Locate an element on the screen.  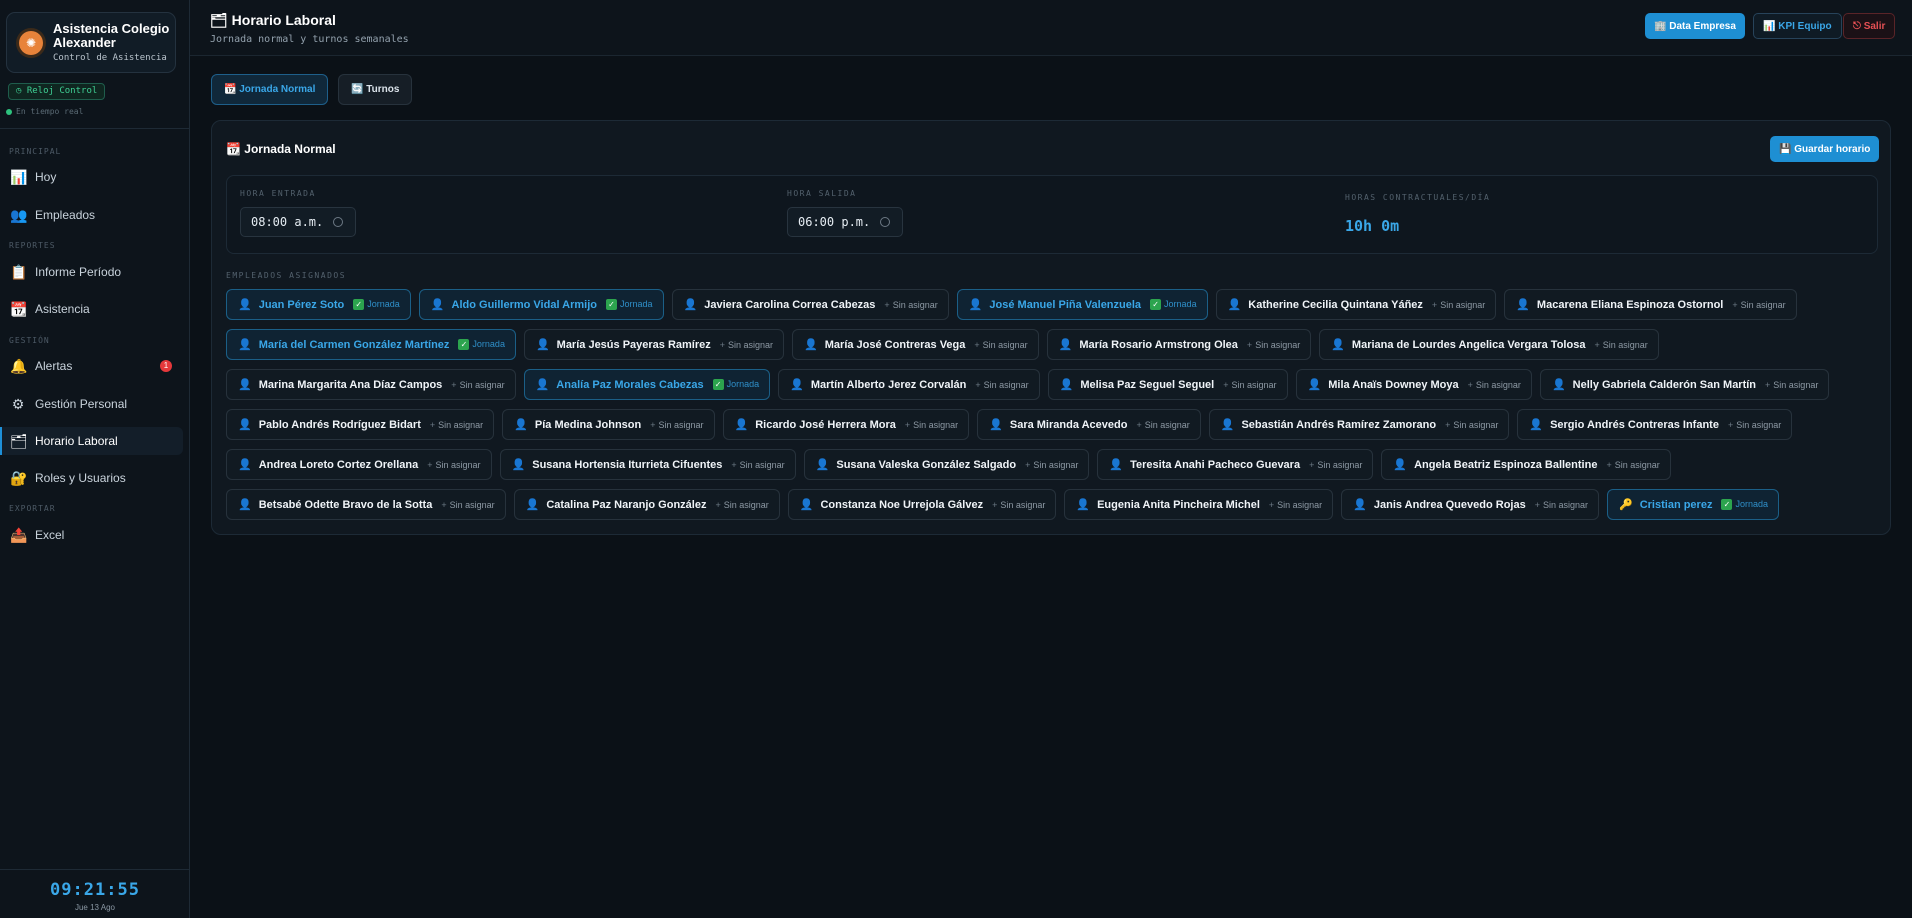
employee-name: Sergio Andrés Contreras Infante is located at coordinates (1634, 424).